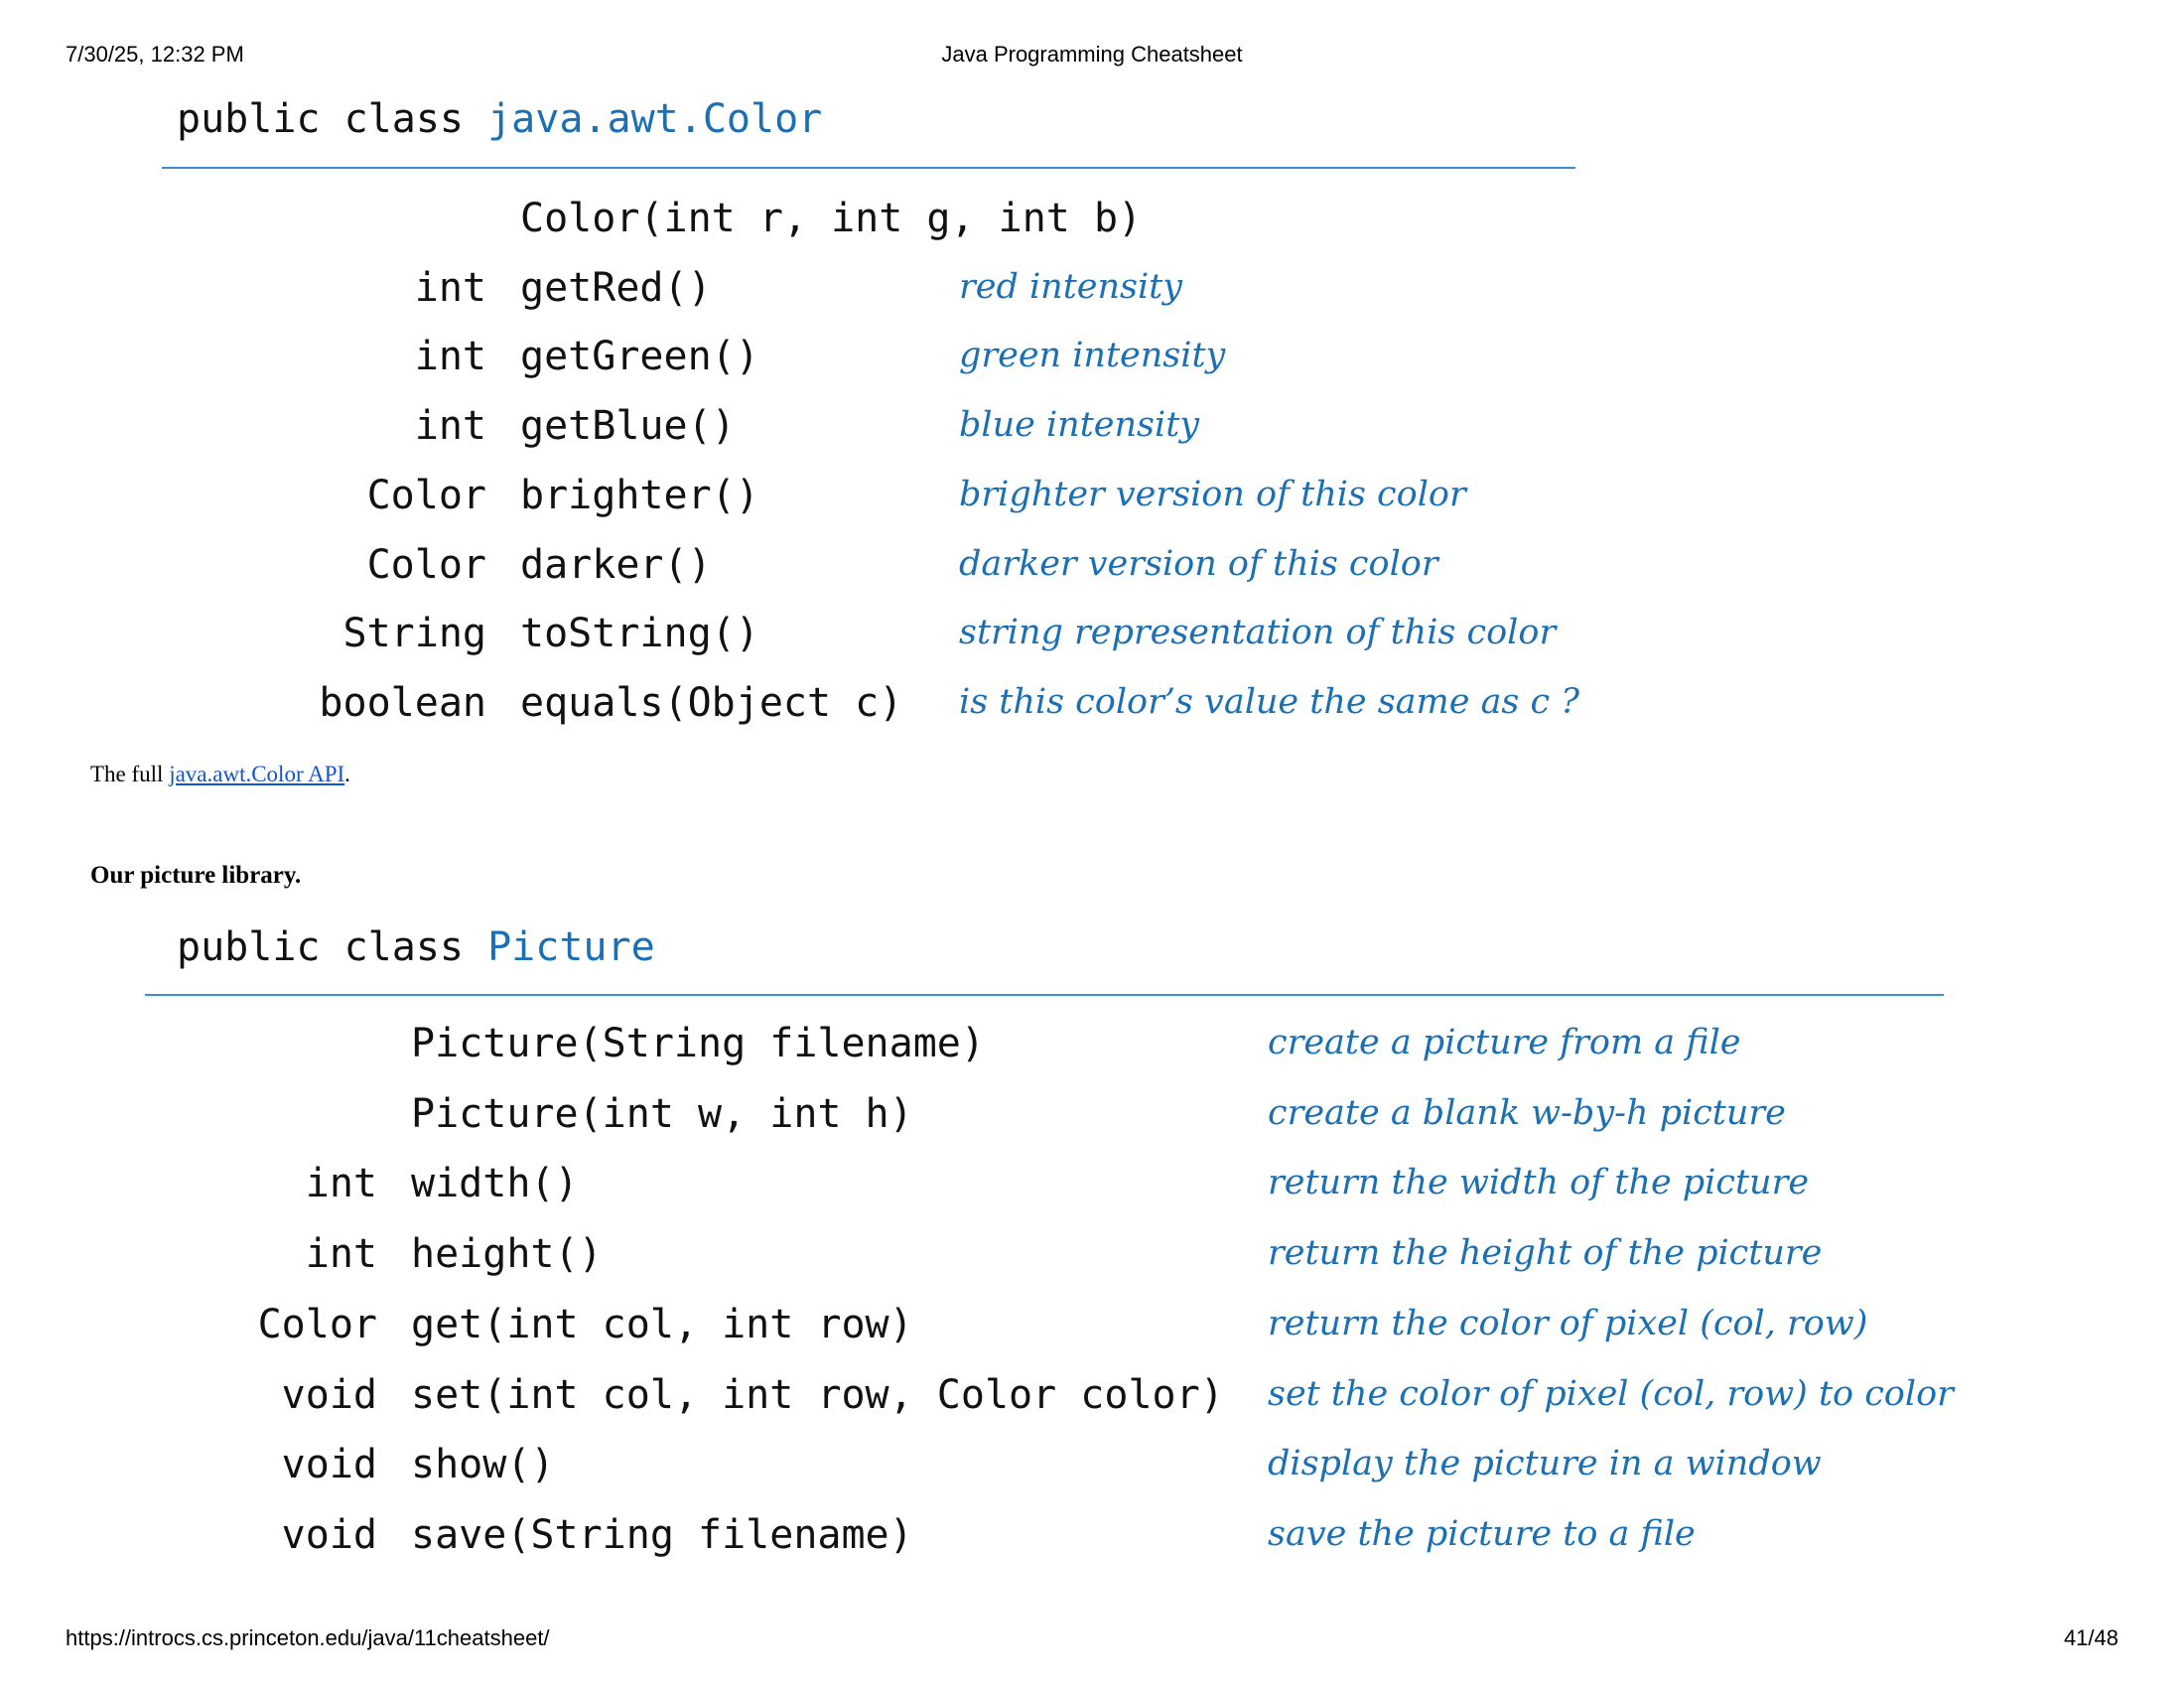 This screenshot has height=1688, width=2184. Describe the element at coordinates (1269, 701) in the screenshot. I see `method-description: is this color’s value the same as c ?` at that location.